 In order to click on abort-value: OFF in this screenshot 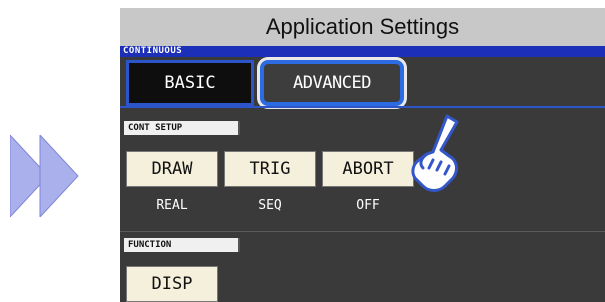, I will do `click(368, 205)`.